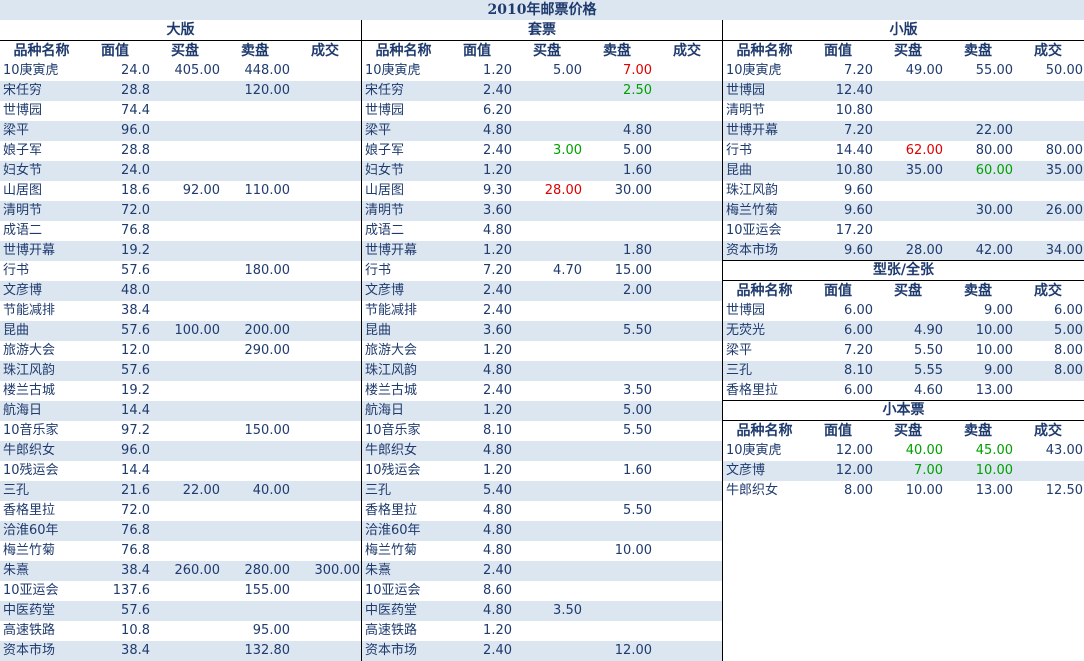  I want to click on stamp-name-cell: 宋任穷, so click(385, 90).